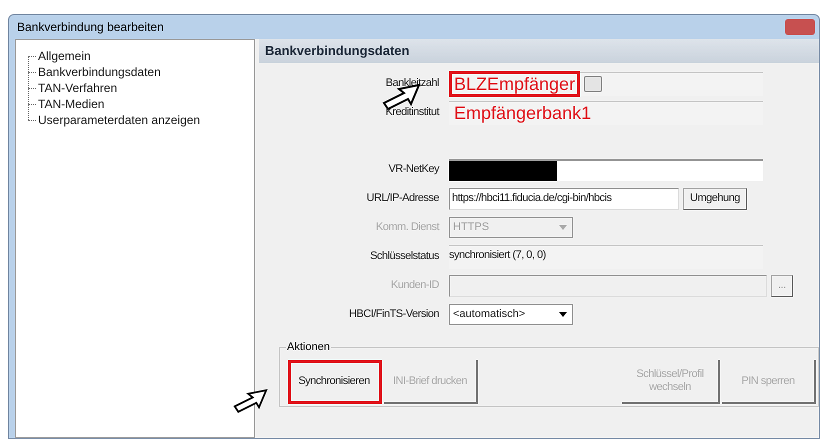 This screenshot has height=439, width=820. Describe the element at coordinates (119, 120) in the screenshot. I see `tree-item: Userparameterdaten anzeigen` at that location.